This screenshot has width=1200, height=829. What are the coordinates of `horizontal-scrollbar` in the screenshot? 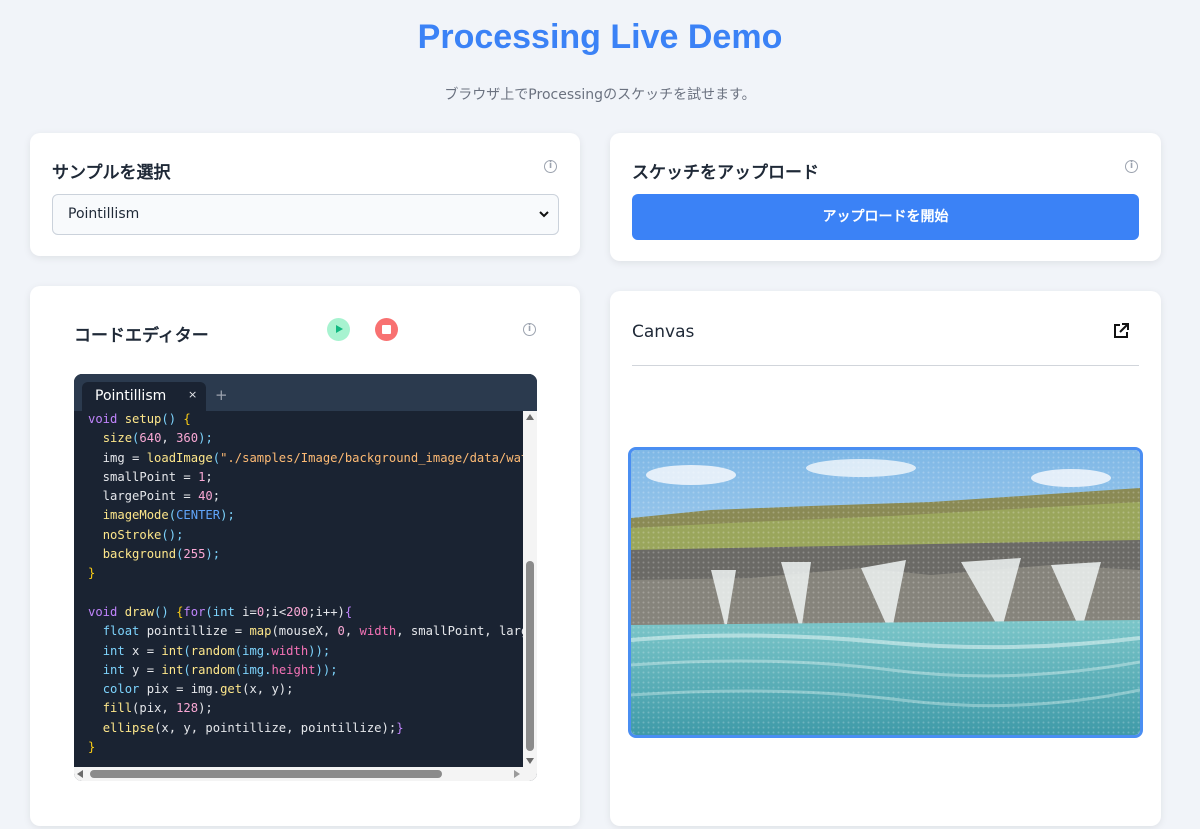 It's located at (305, 774).